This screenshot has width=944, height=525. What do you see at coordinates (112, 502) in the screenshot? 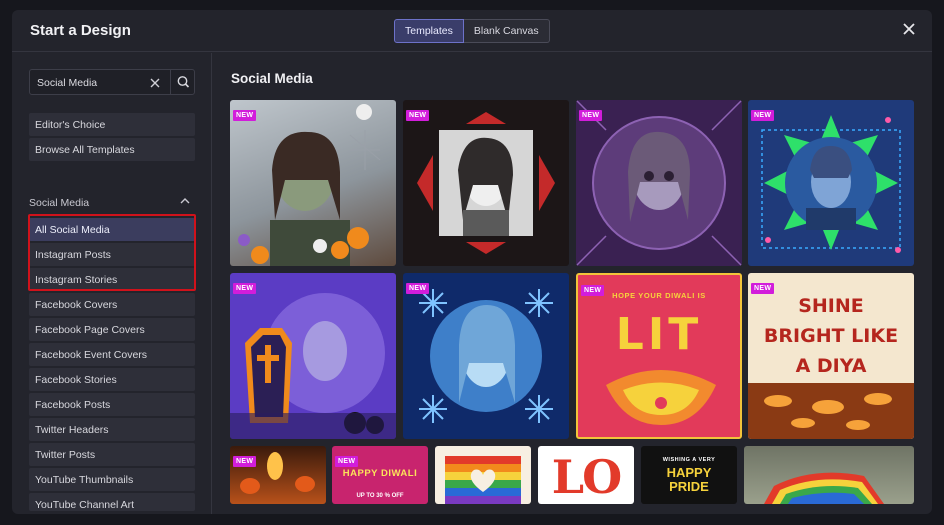
I see `nav-youtube-channel-art: YouTube Channel Art` at bounding box center [112, 502].